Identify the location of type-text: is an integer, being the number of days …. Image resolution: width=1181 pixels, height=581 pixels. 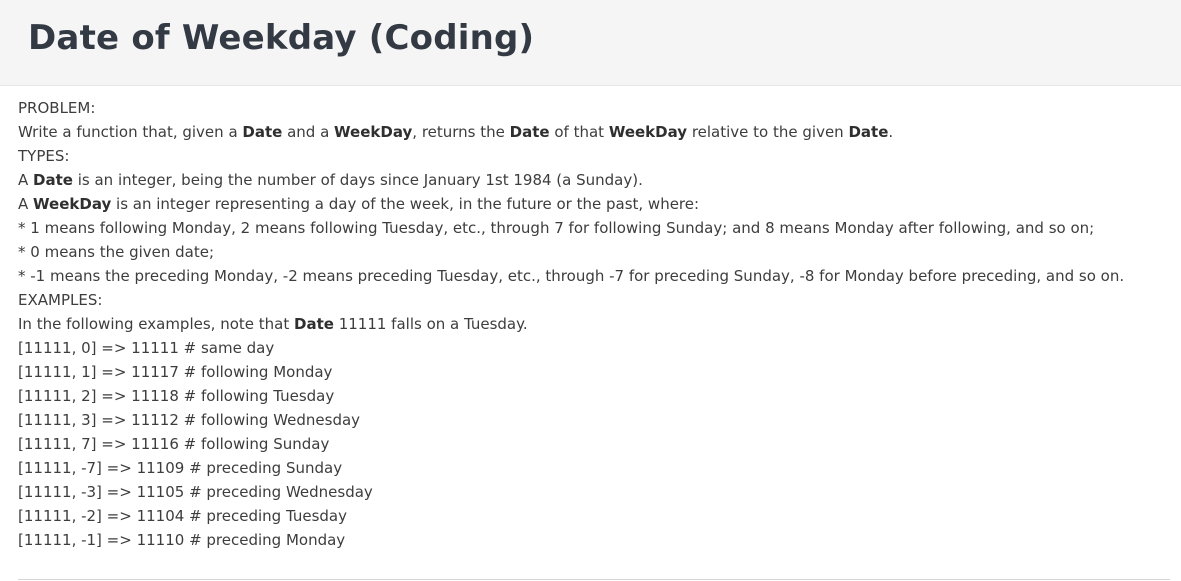
(357, 180).